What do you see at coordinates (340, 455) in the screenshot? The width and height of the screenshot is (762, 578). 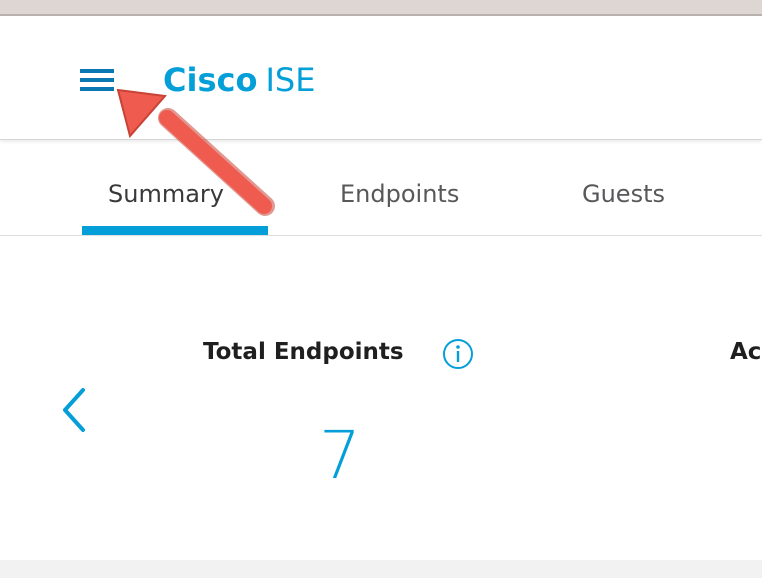 I see `total-endpoints-value: 7` at bounding box center [340, 455].